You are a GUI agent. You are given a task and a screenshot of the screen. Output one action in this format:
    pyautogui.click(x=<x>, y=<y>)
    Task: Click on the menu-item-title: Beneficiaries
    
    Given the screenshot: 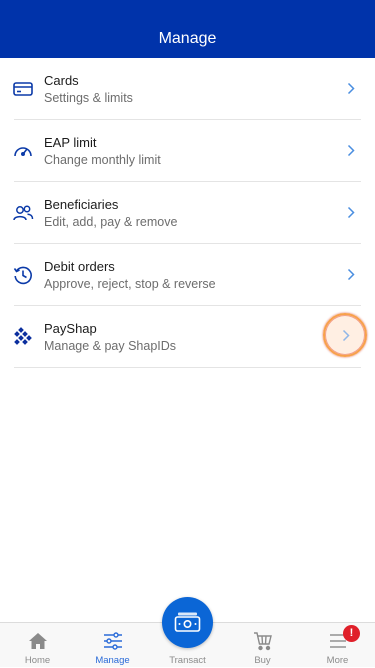 What is the action you would take?
    pyautogui.click(x=81, y=204)
    